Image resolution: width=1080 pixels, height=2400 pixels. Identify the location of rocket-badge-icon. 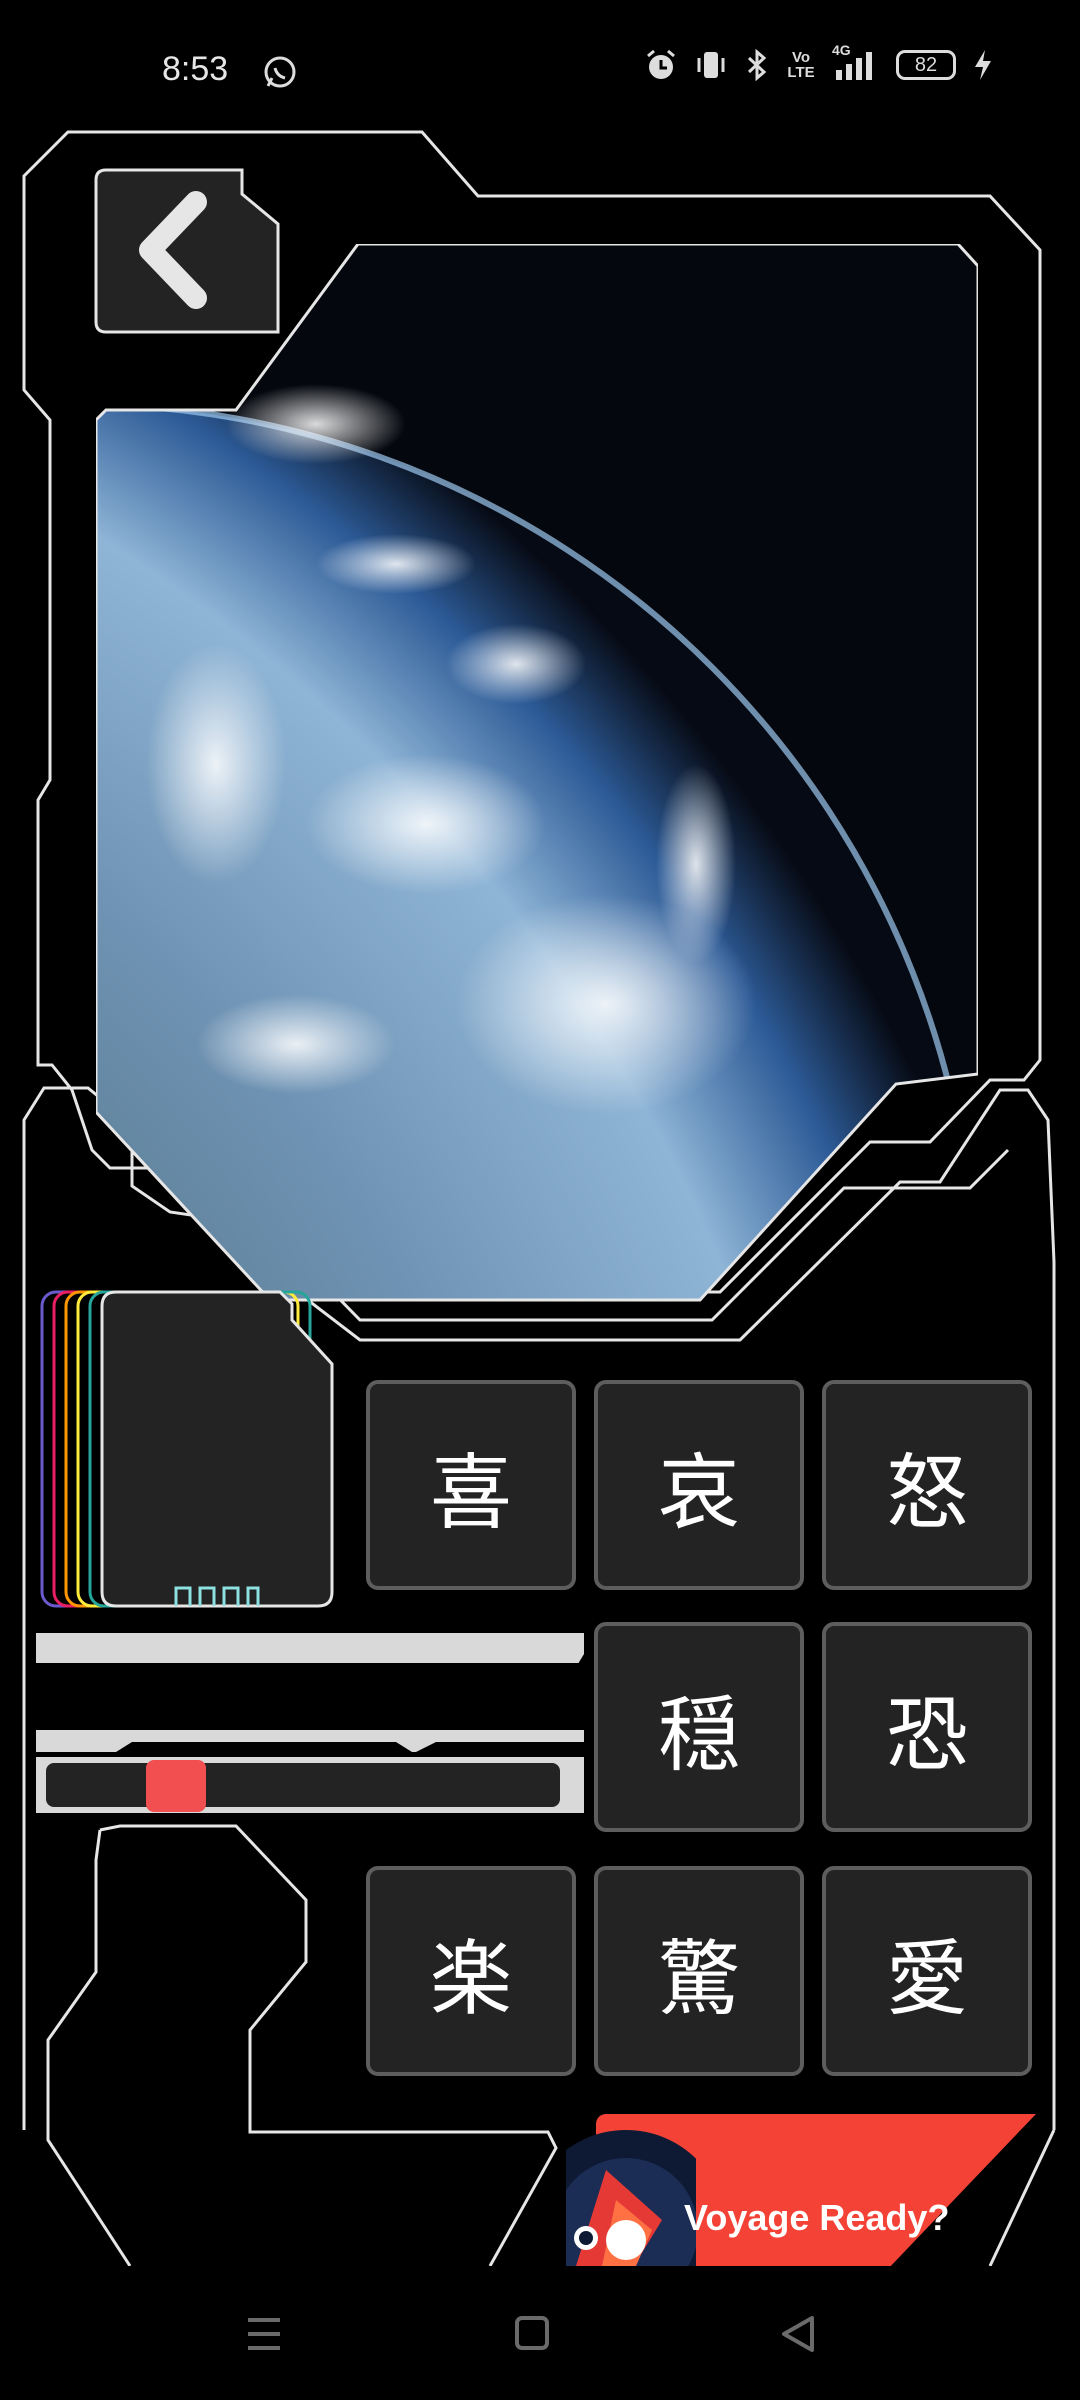
(631, 2198).